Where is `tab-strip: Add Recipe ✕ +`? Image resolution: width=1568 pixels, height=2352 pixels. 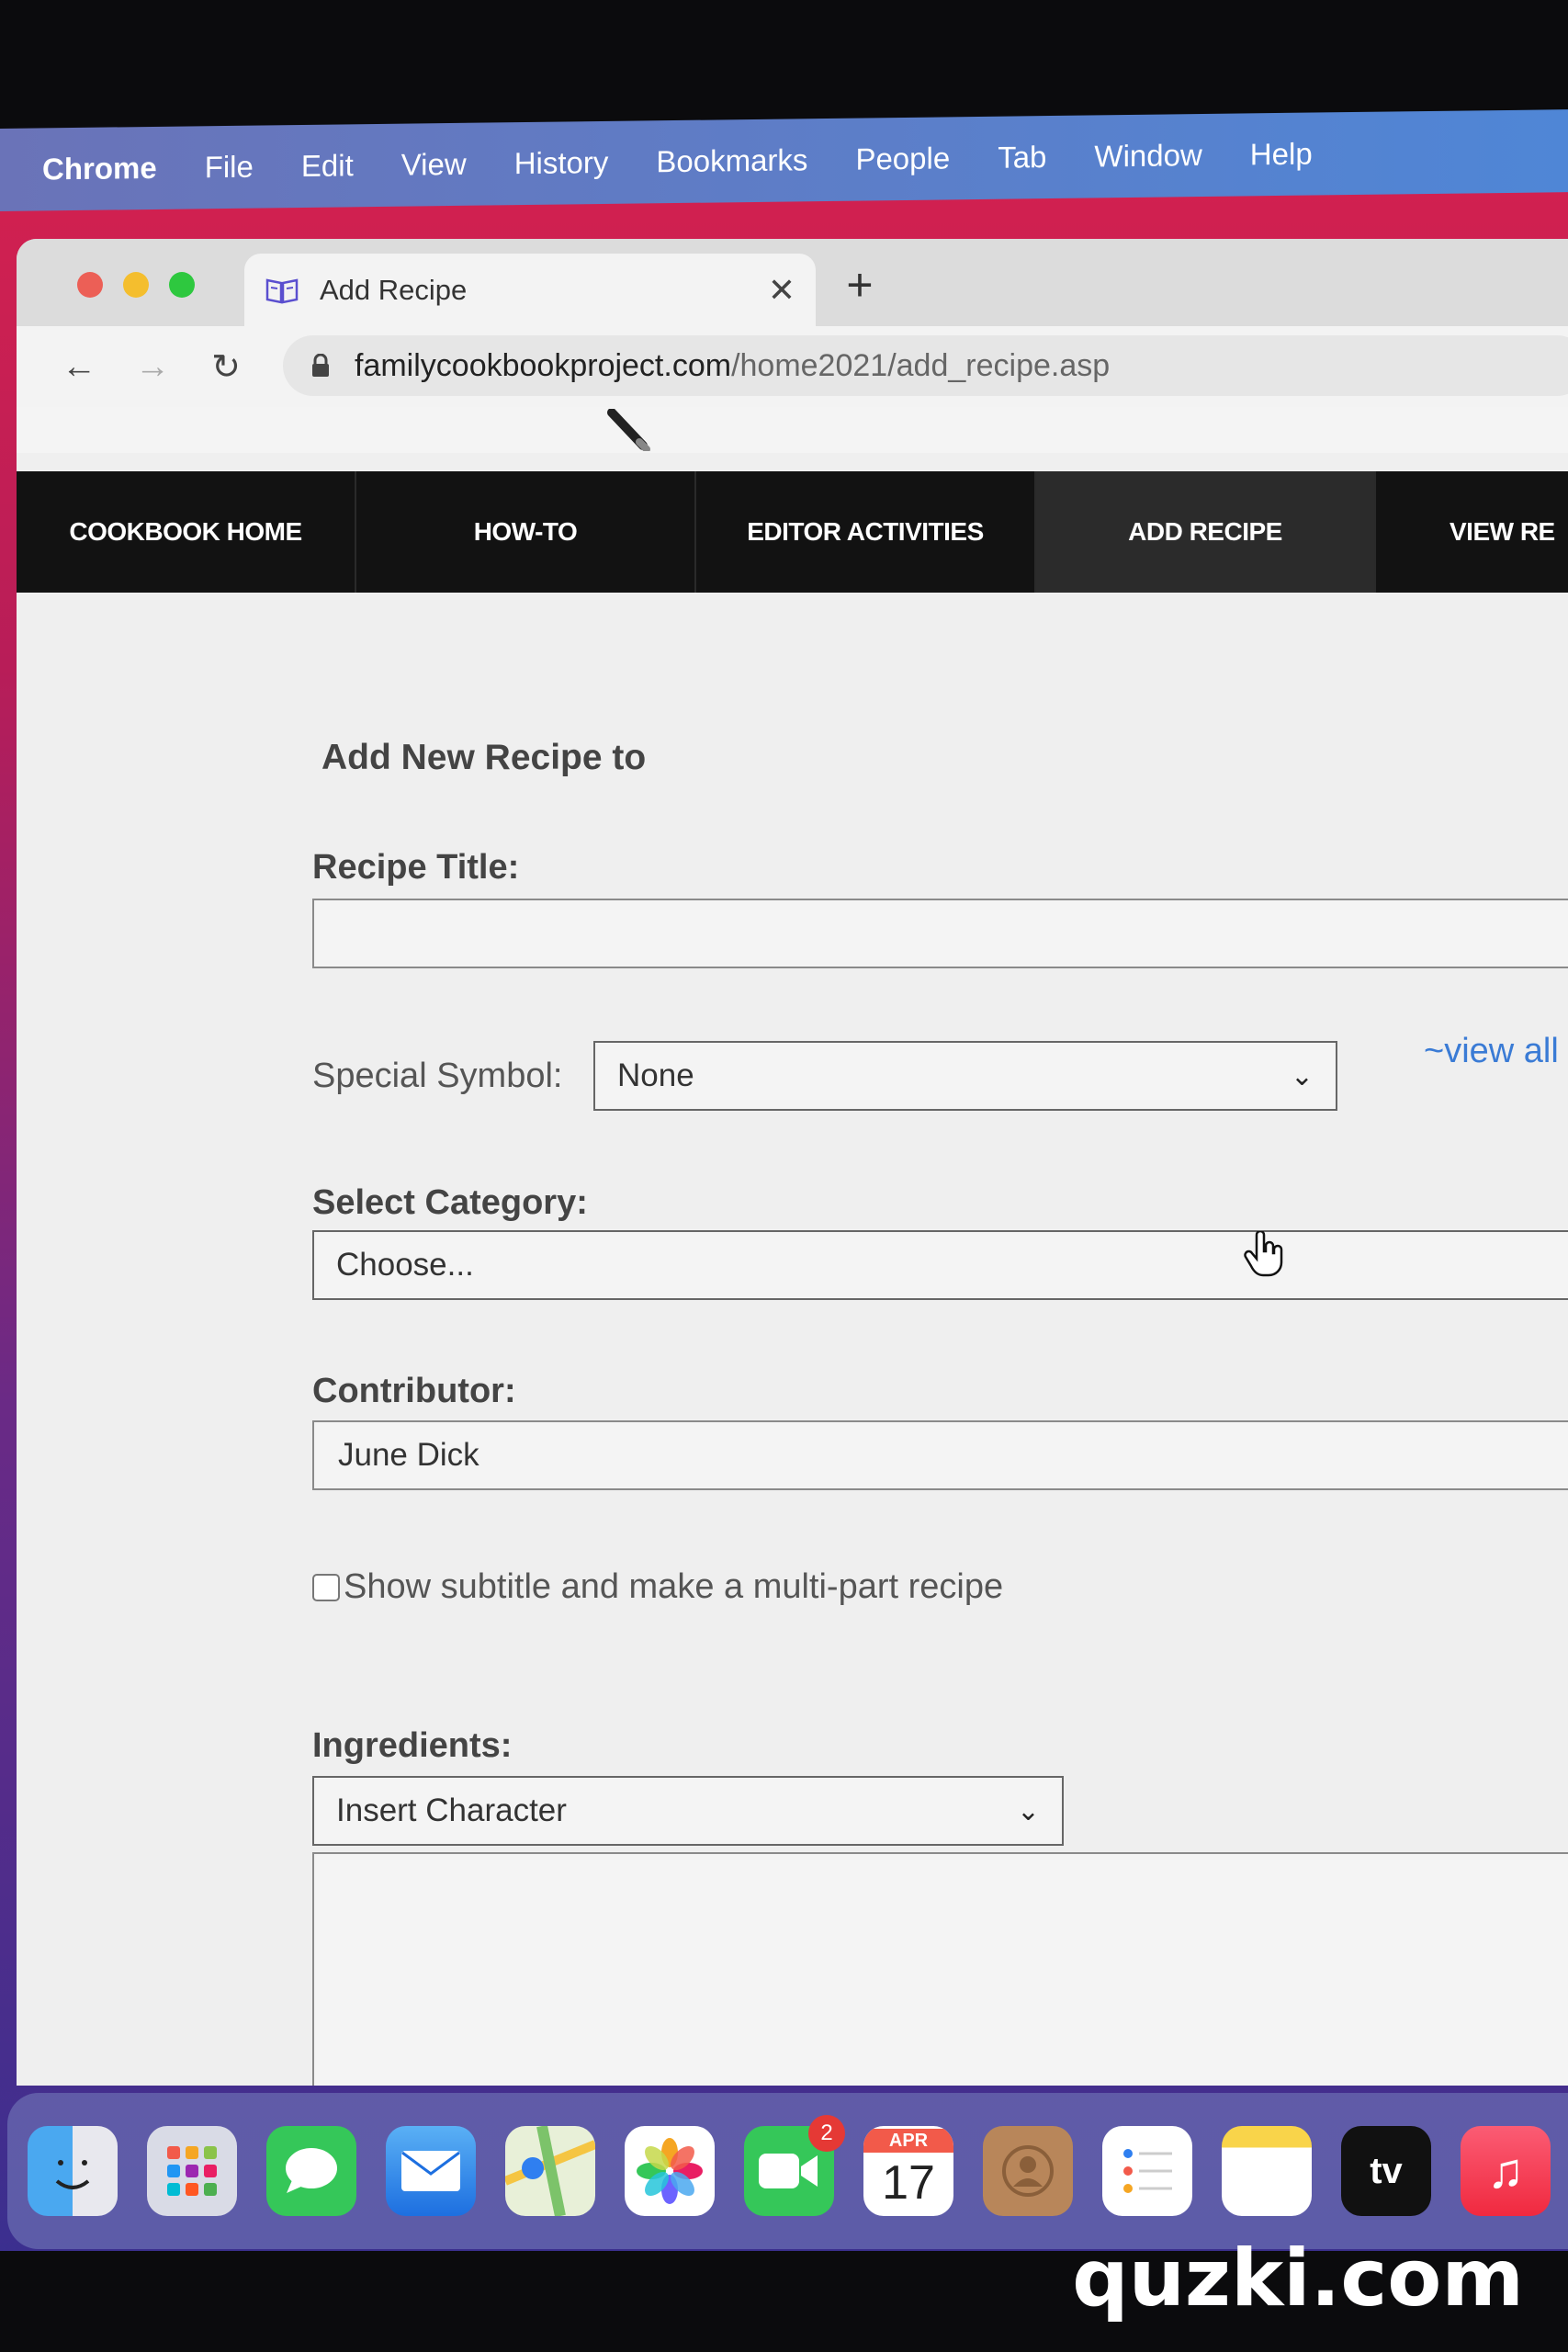
tab-strip: Add Recipe ✕ + is located at coordinates (793, 283).